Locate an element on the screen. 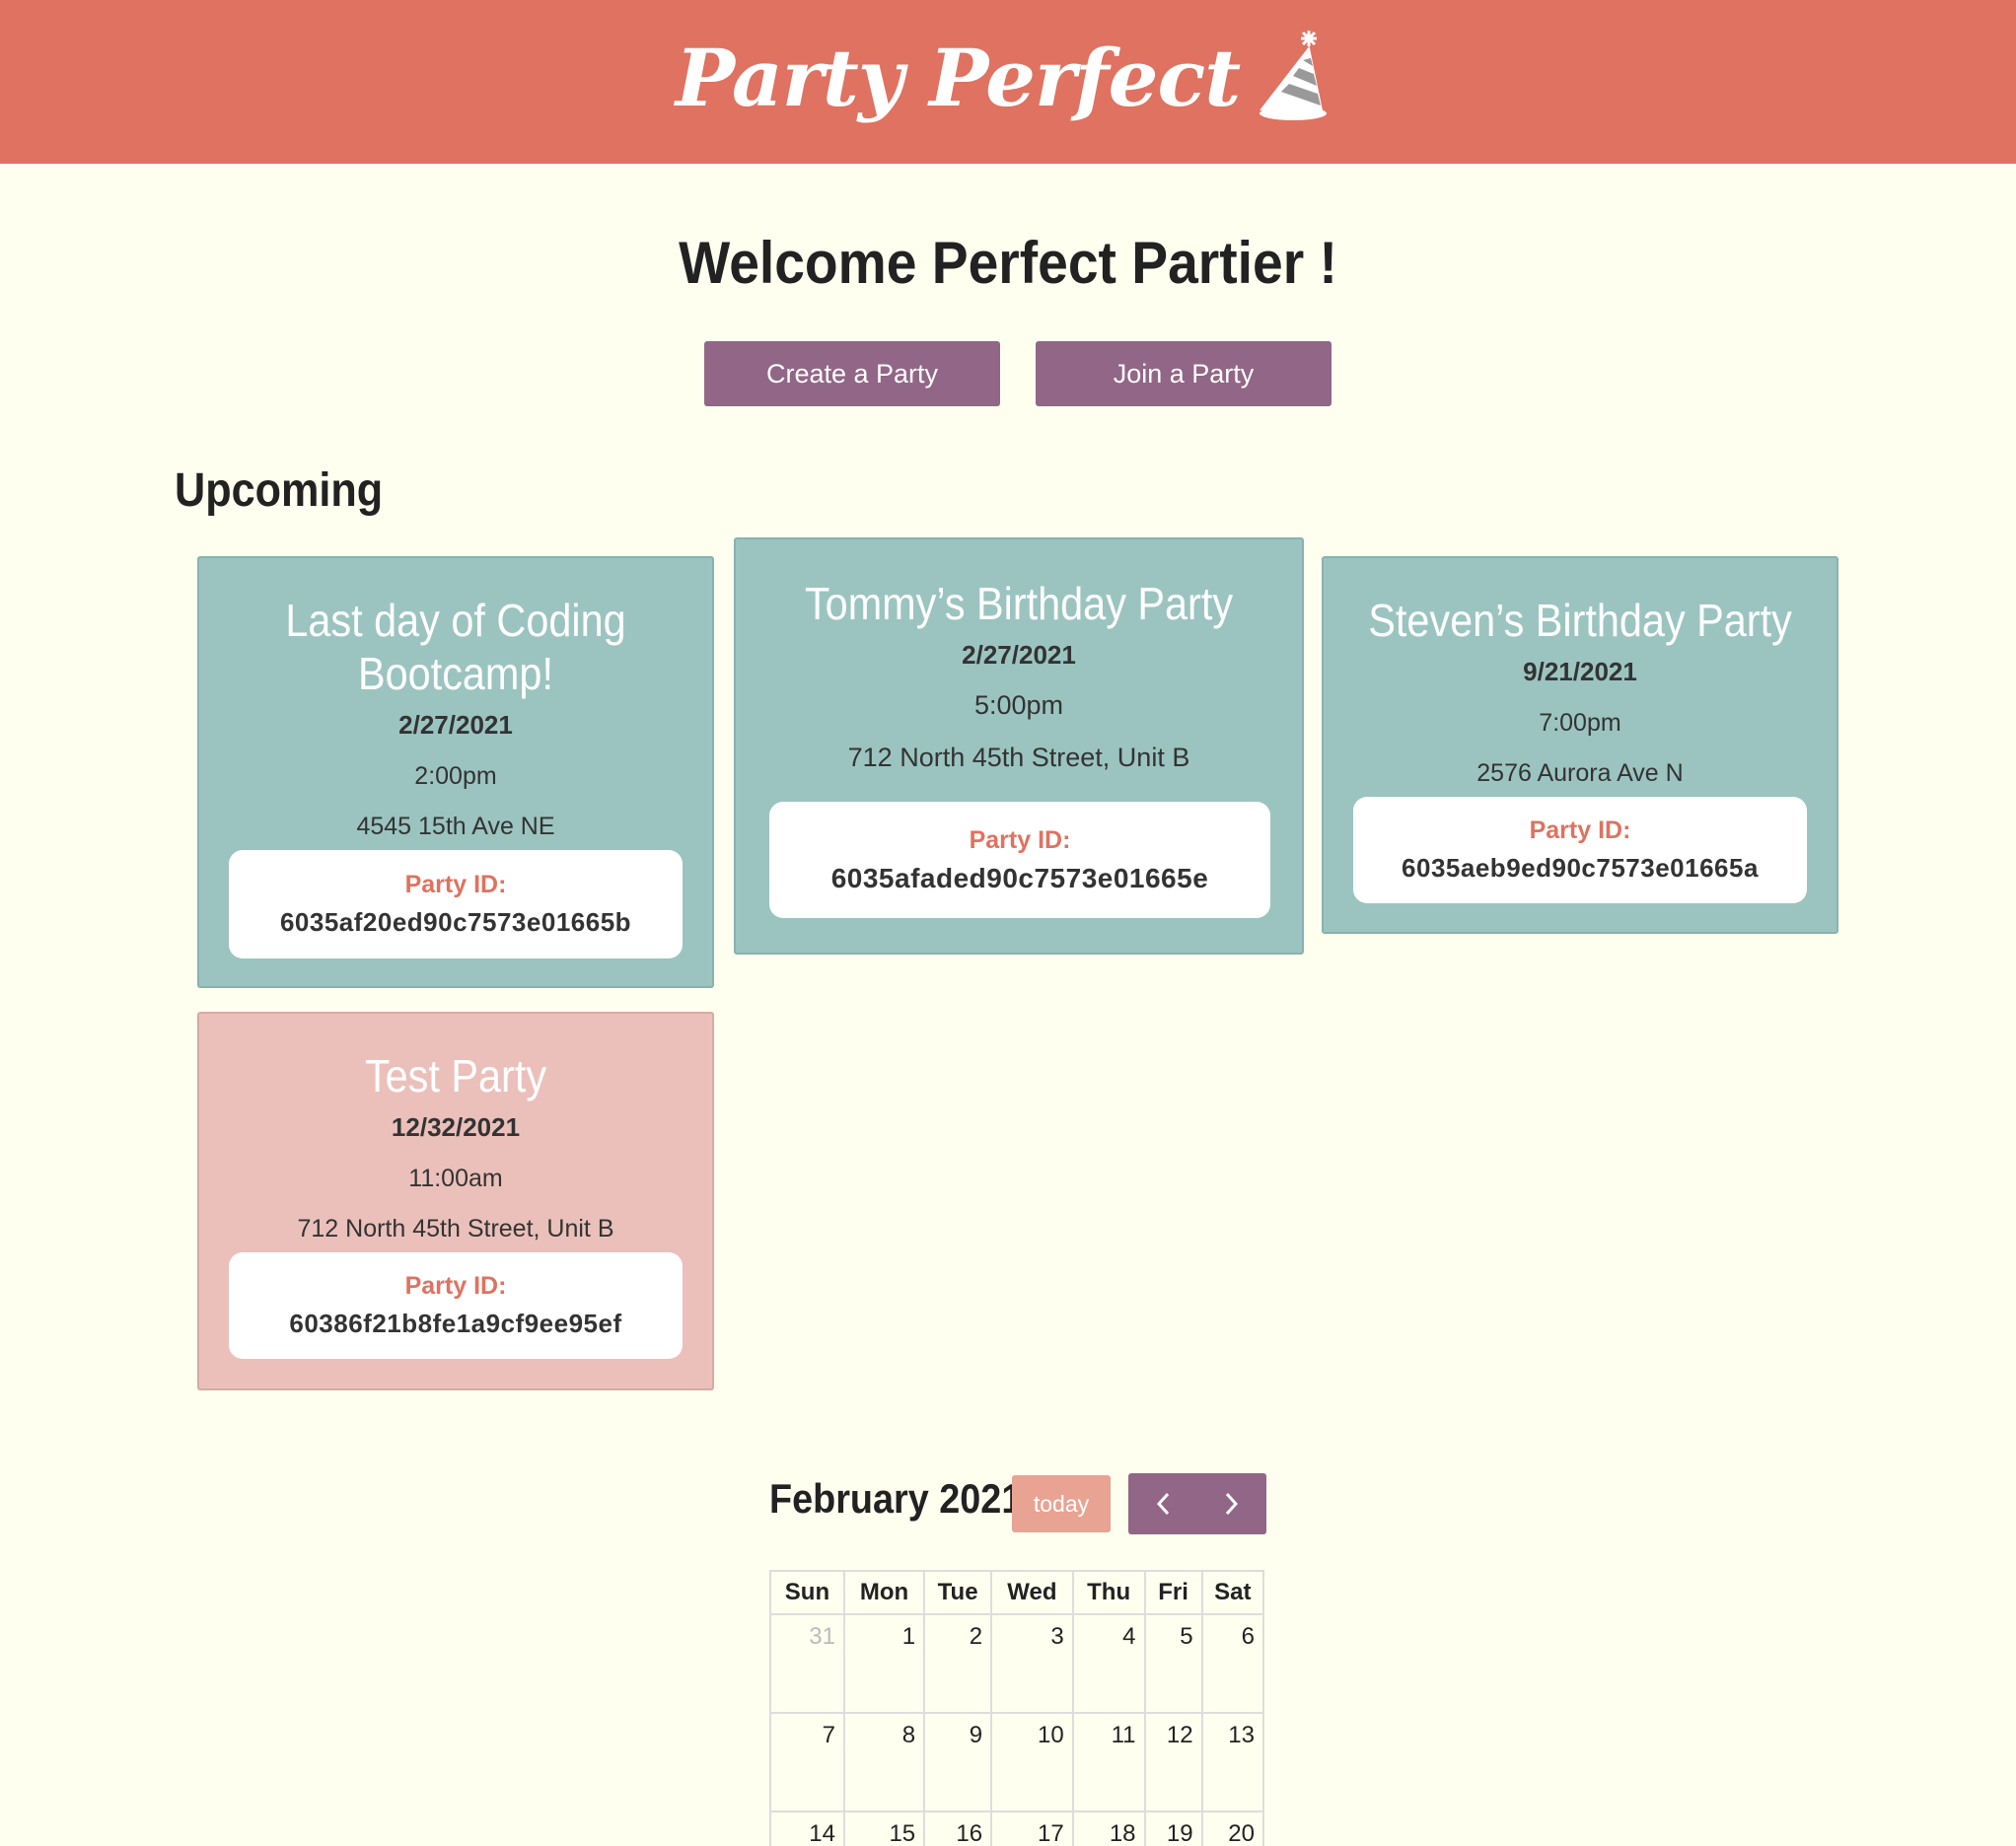  today-button: today is located at coordinates (1061, 1503).